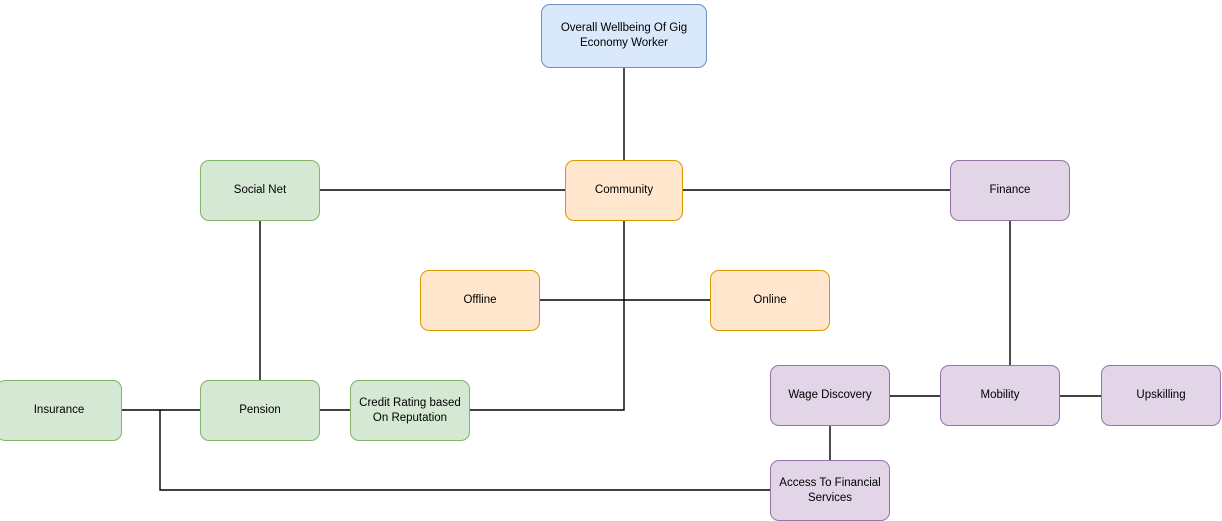 This screenshot has width=1222, height=521. I want to click on node-label-insurance: Insurance, so click(59, 410).